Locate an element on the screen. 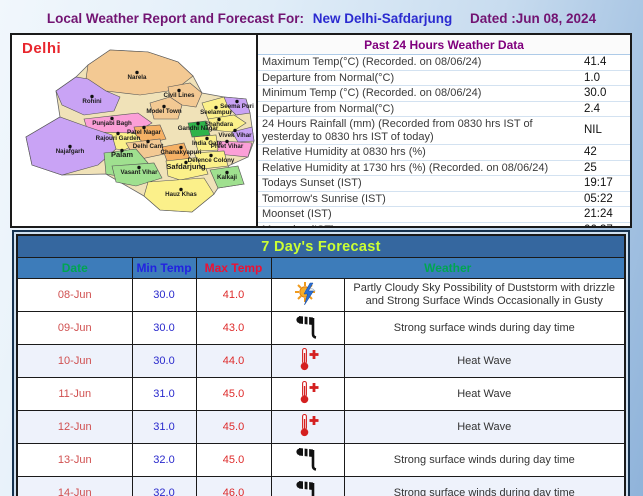  past24-value: 06:37 is located at coordinates (606, 224).